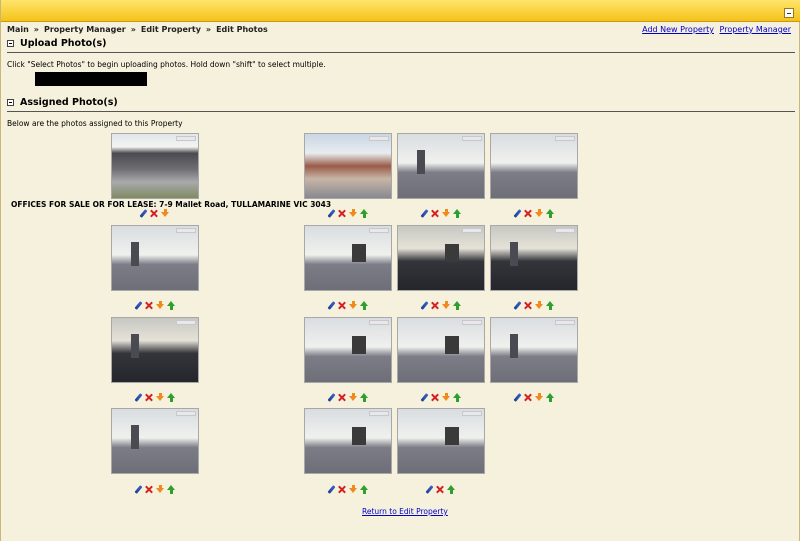 The width and height of the screenshot is (800, 541). I want to click on select-photos-button, so click(91, 79).